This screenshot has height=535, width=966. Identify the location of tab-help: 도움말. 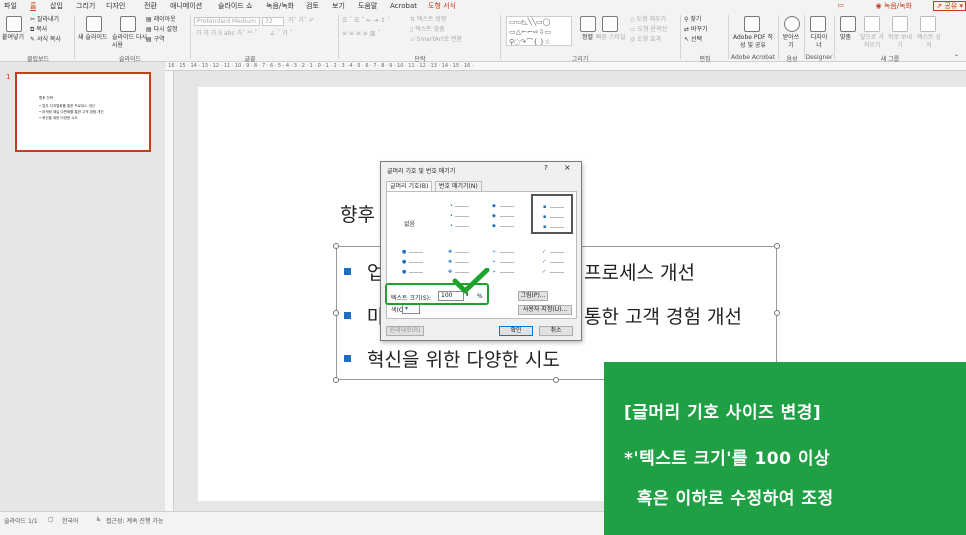
(367, 6).